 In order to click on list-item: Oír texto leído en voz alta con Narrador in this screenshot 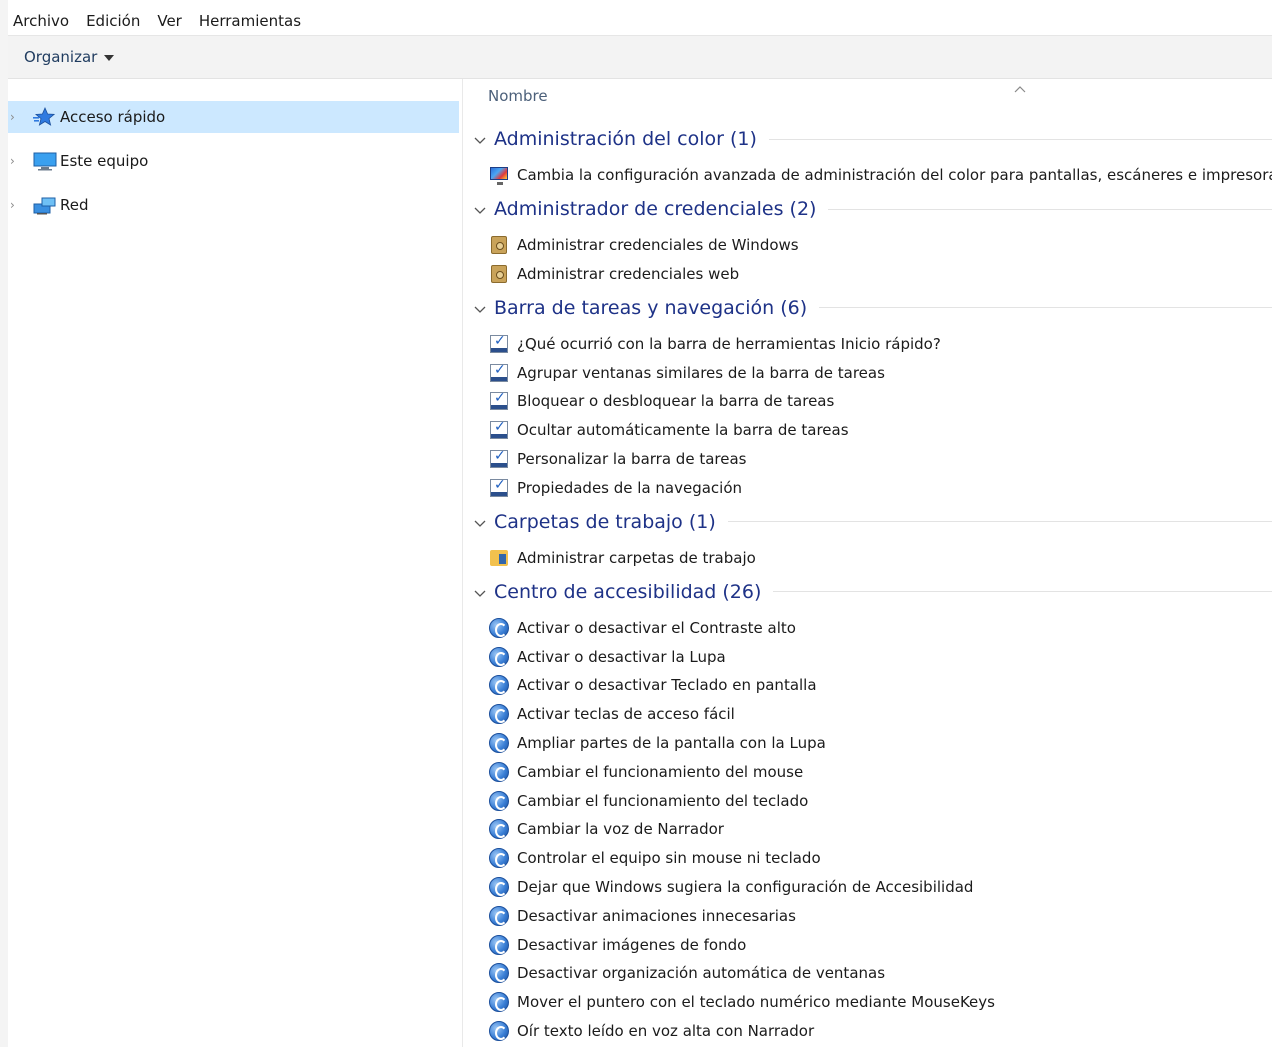, I will do `click(651, 1031)`.